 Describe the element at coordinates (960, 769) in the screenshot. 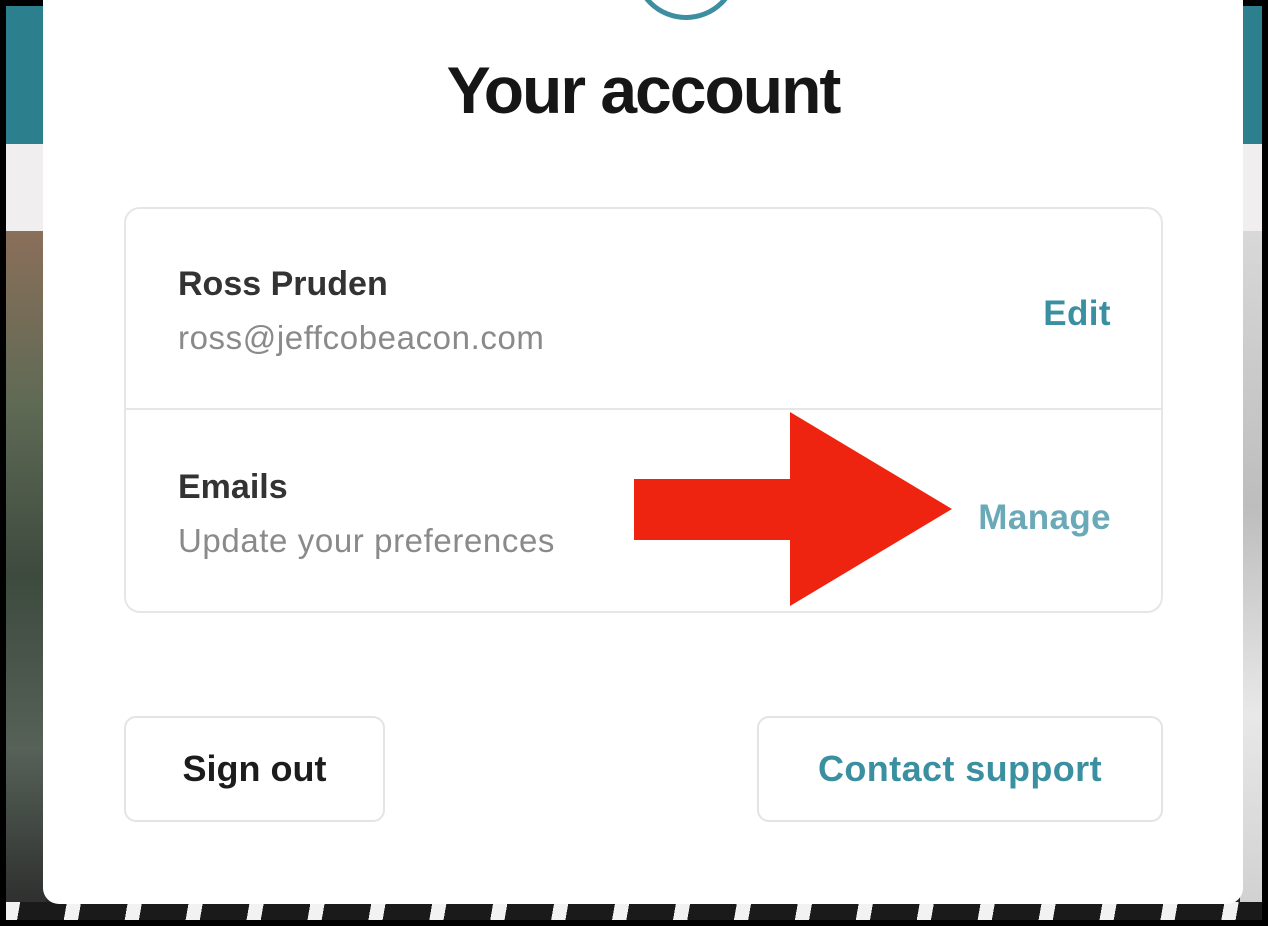

I see `contact-support-button: Contact support` at that location.